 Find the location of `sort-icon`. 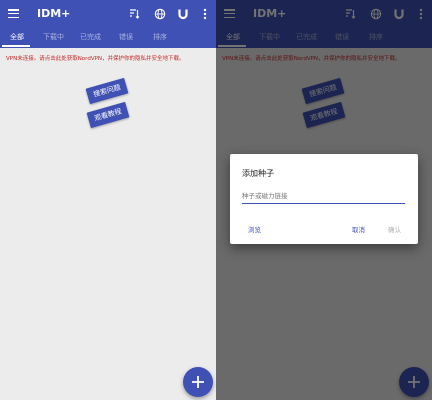

sort-icon is located at coordinates (134, 14).